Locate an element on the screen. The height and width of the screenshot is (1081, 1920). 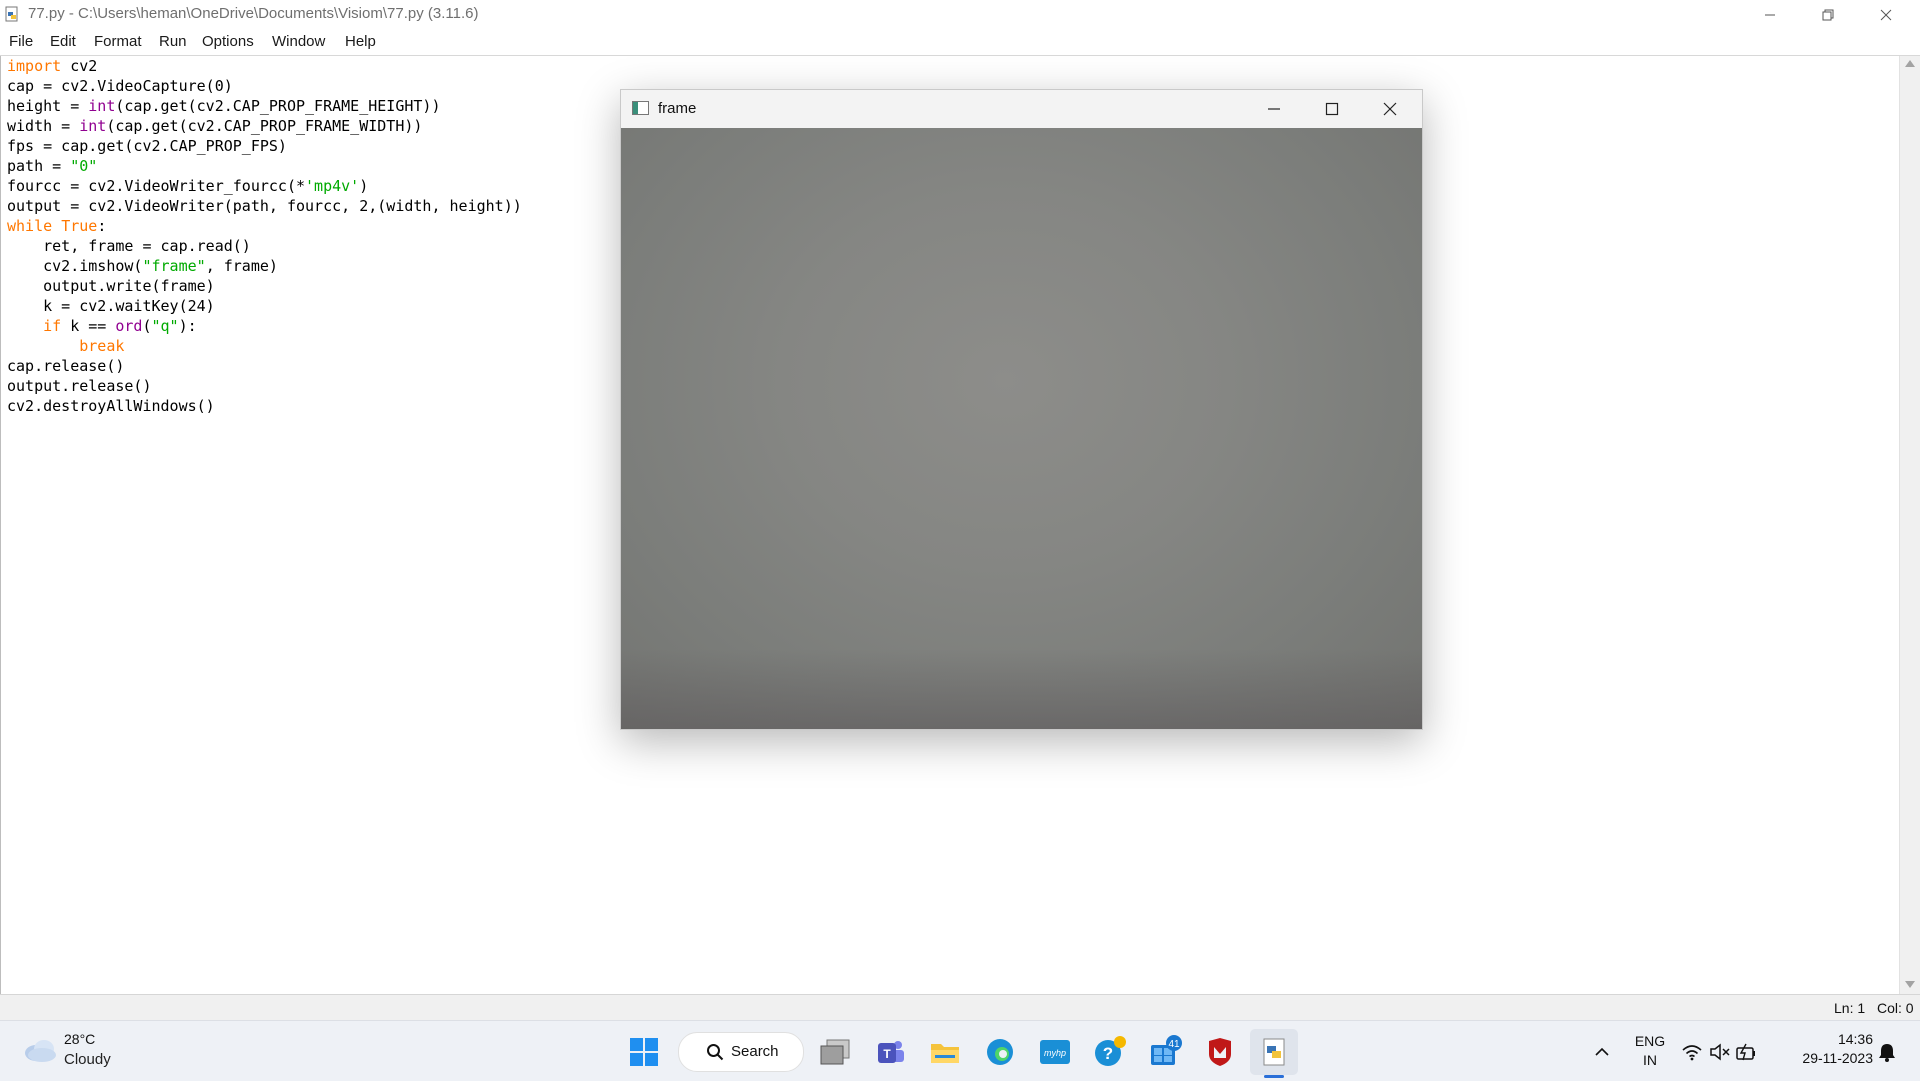
windows-start-icon is located at coordinates (644, 1052).